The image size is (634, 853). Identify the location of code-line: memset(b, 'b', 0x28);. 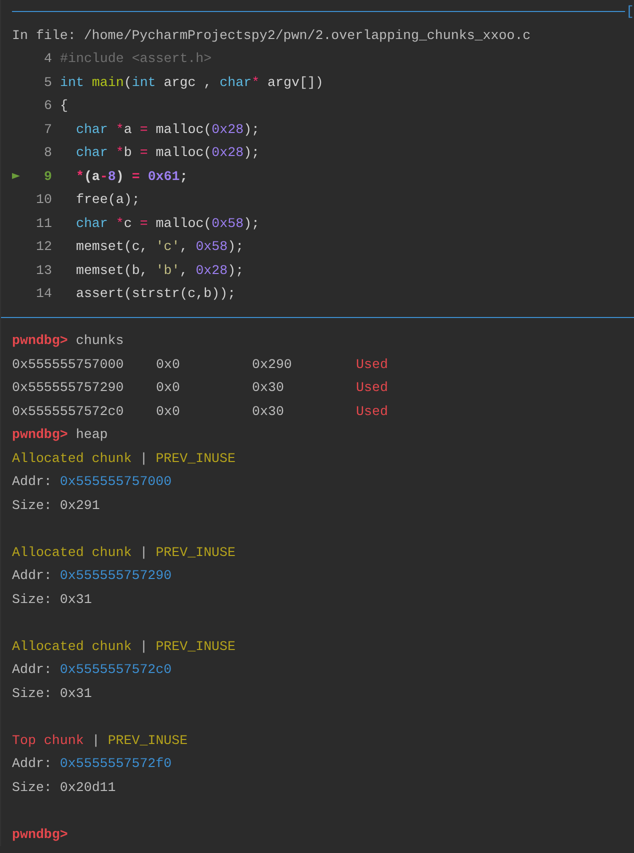
(159, 271).